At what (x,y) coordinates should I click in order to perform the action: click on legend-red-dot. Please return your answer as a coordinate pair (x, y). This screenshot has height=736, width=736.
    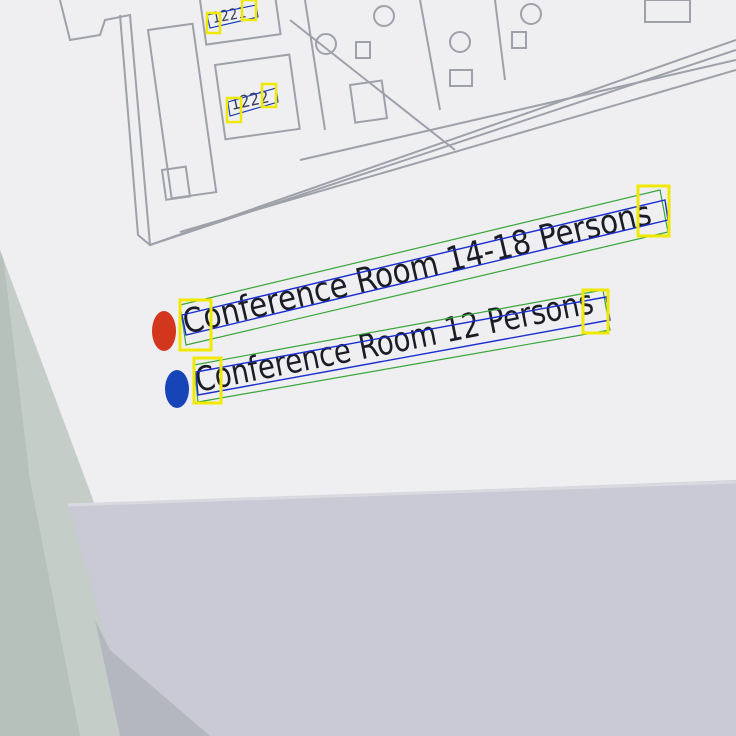
    Looking at the image, I should click on (164, 331).